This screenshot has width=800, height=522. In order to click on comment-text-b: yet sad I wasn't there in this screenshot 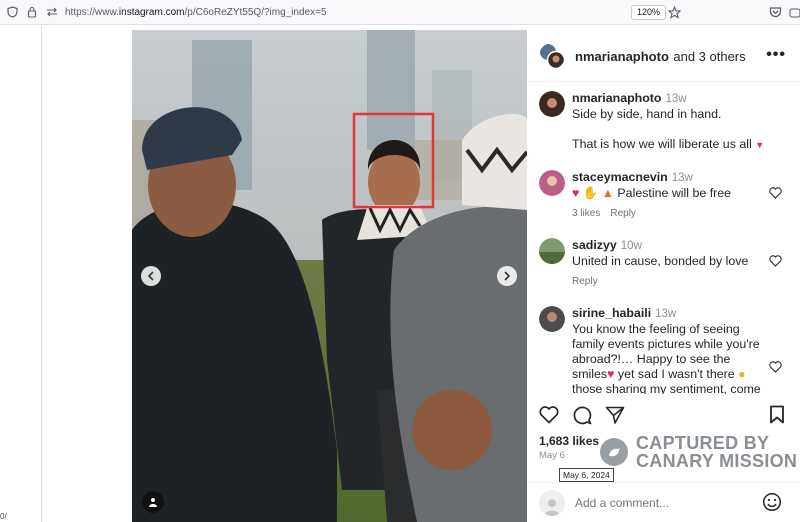, I will do `click(676, 374)`.